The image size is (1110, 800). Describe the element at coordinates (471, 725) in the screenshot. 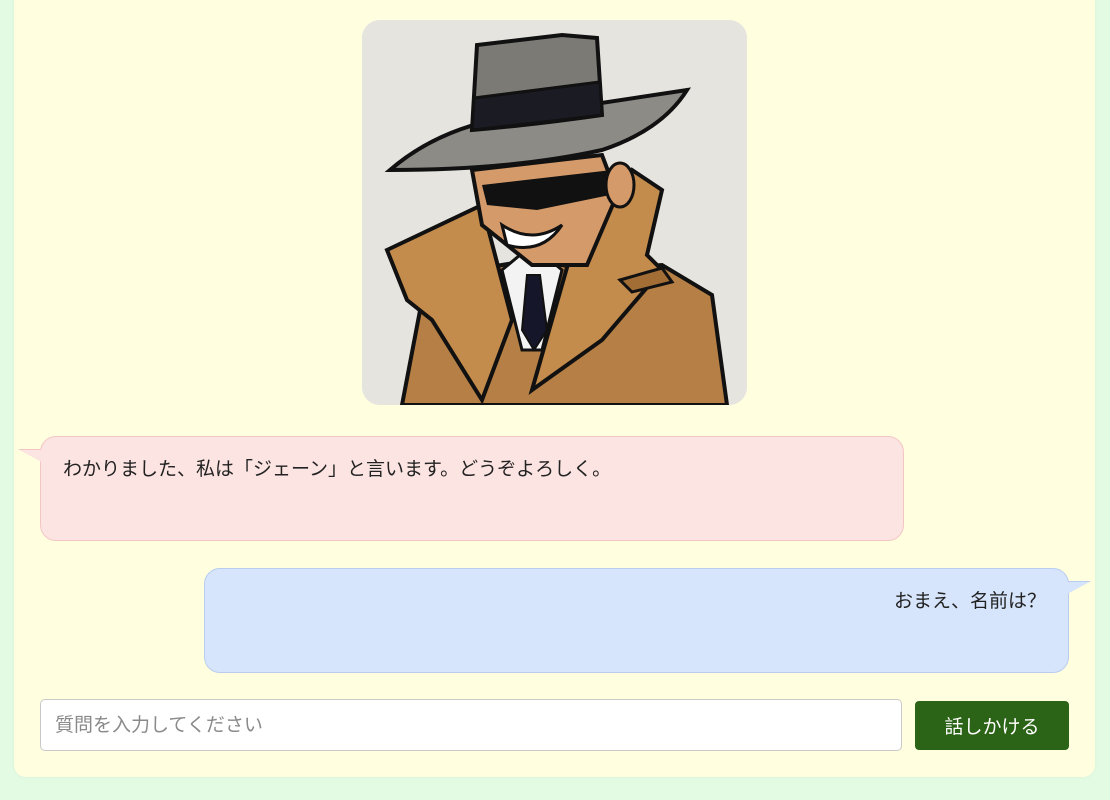

I see `question-input` at that location.